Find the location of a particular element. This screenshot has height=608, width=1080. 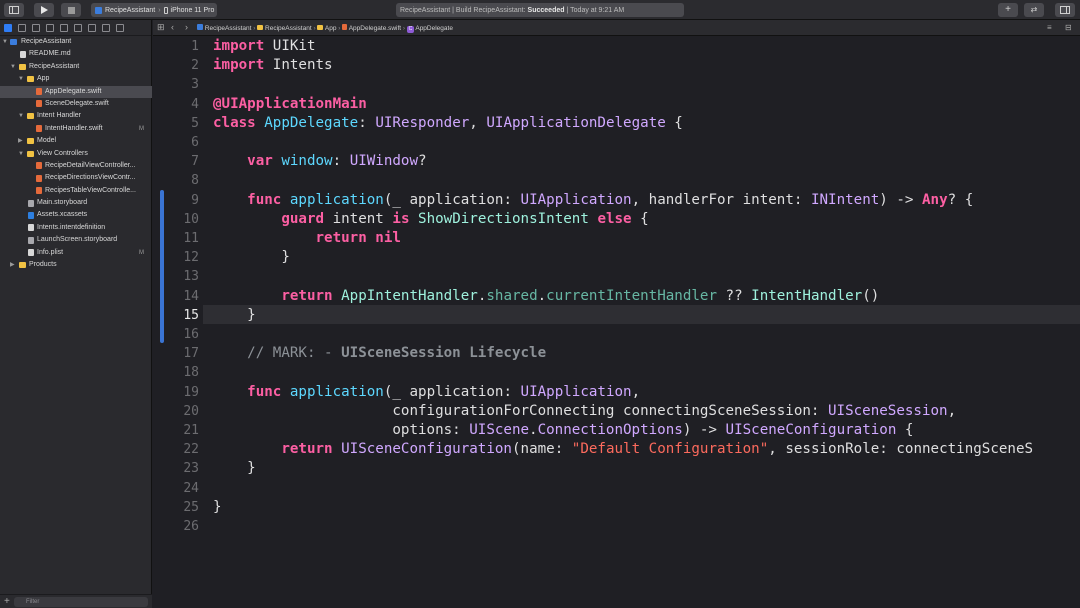

line-number: 22 is located at coordinates (191, 450).